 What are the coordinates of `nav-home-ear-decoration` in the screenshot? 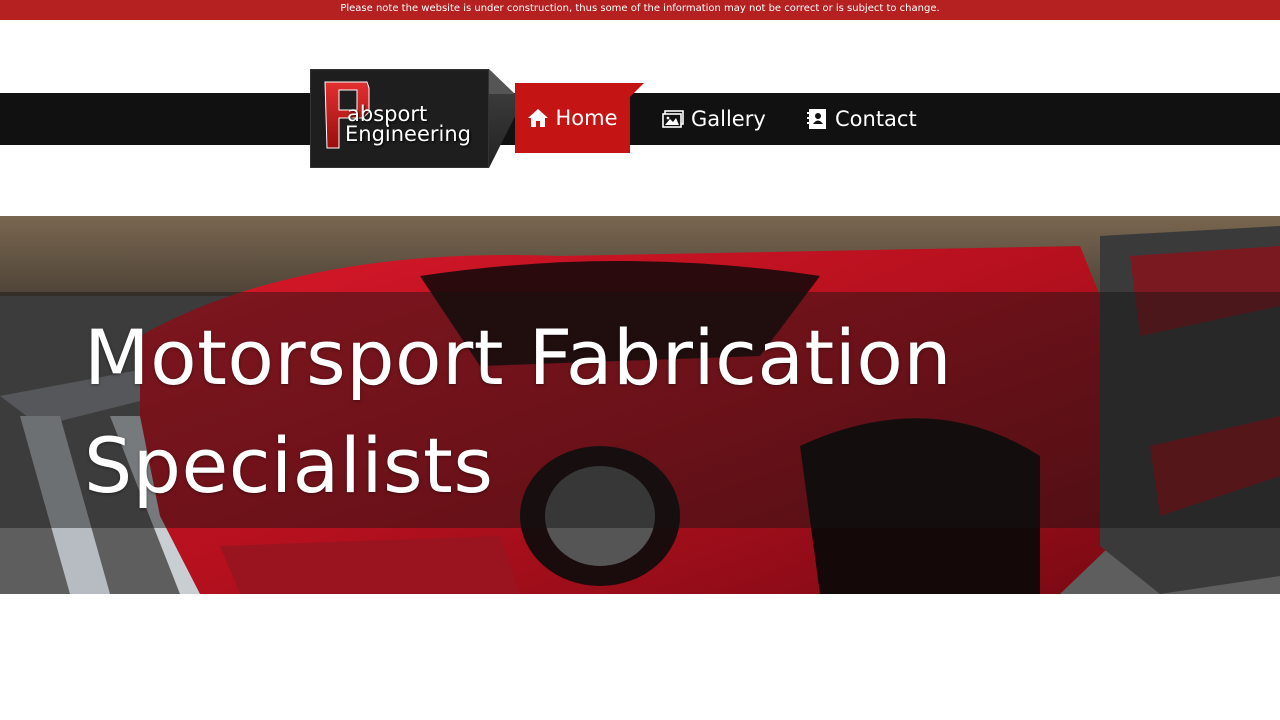 It's located at (637, 90).